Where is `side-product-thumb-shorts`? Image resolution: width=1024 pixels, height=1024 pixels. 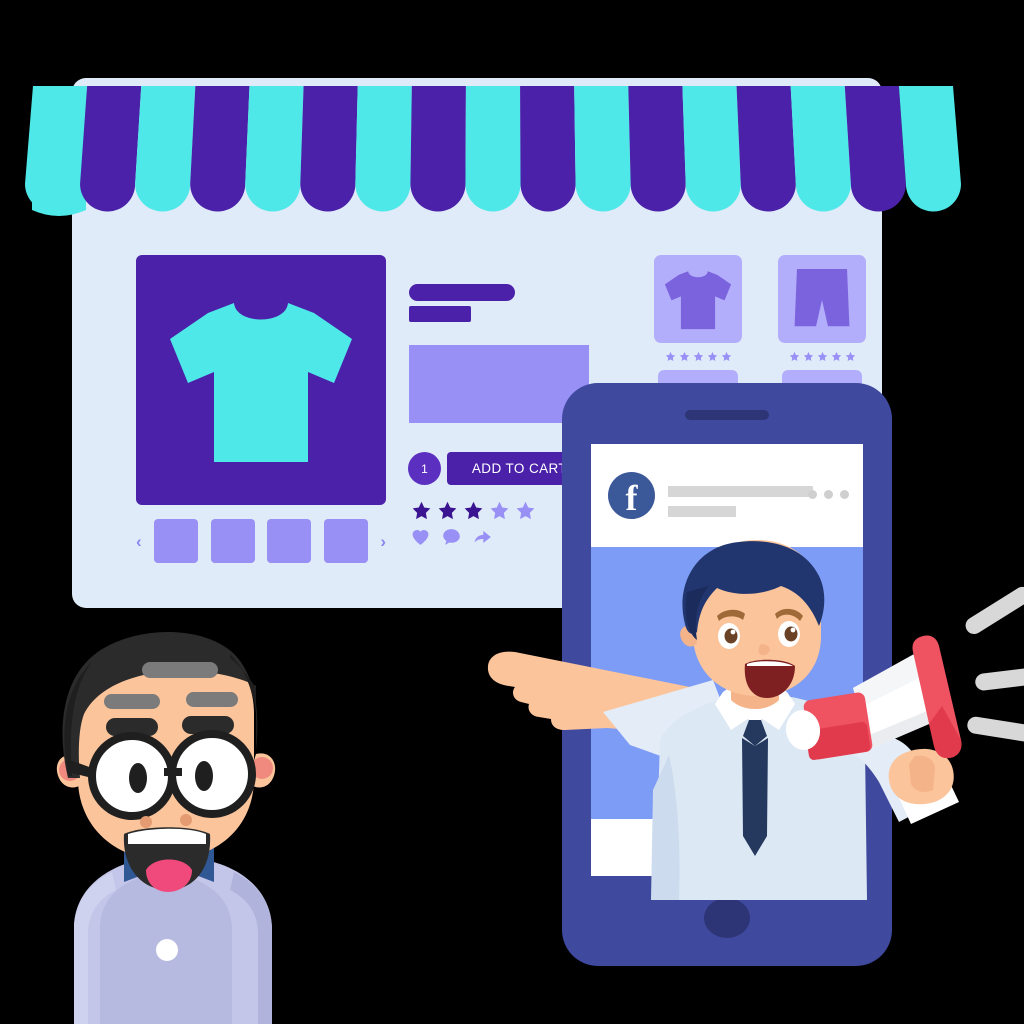 side-product-thumb-shorts is located at coordinates (822, 299).